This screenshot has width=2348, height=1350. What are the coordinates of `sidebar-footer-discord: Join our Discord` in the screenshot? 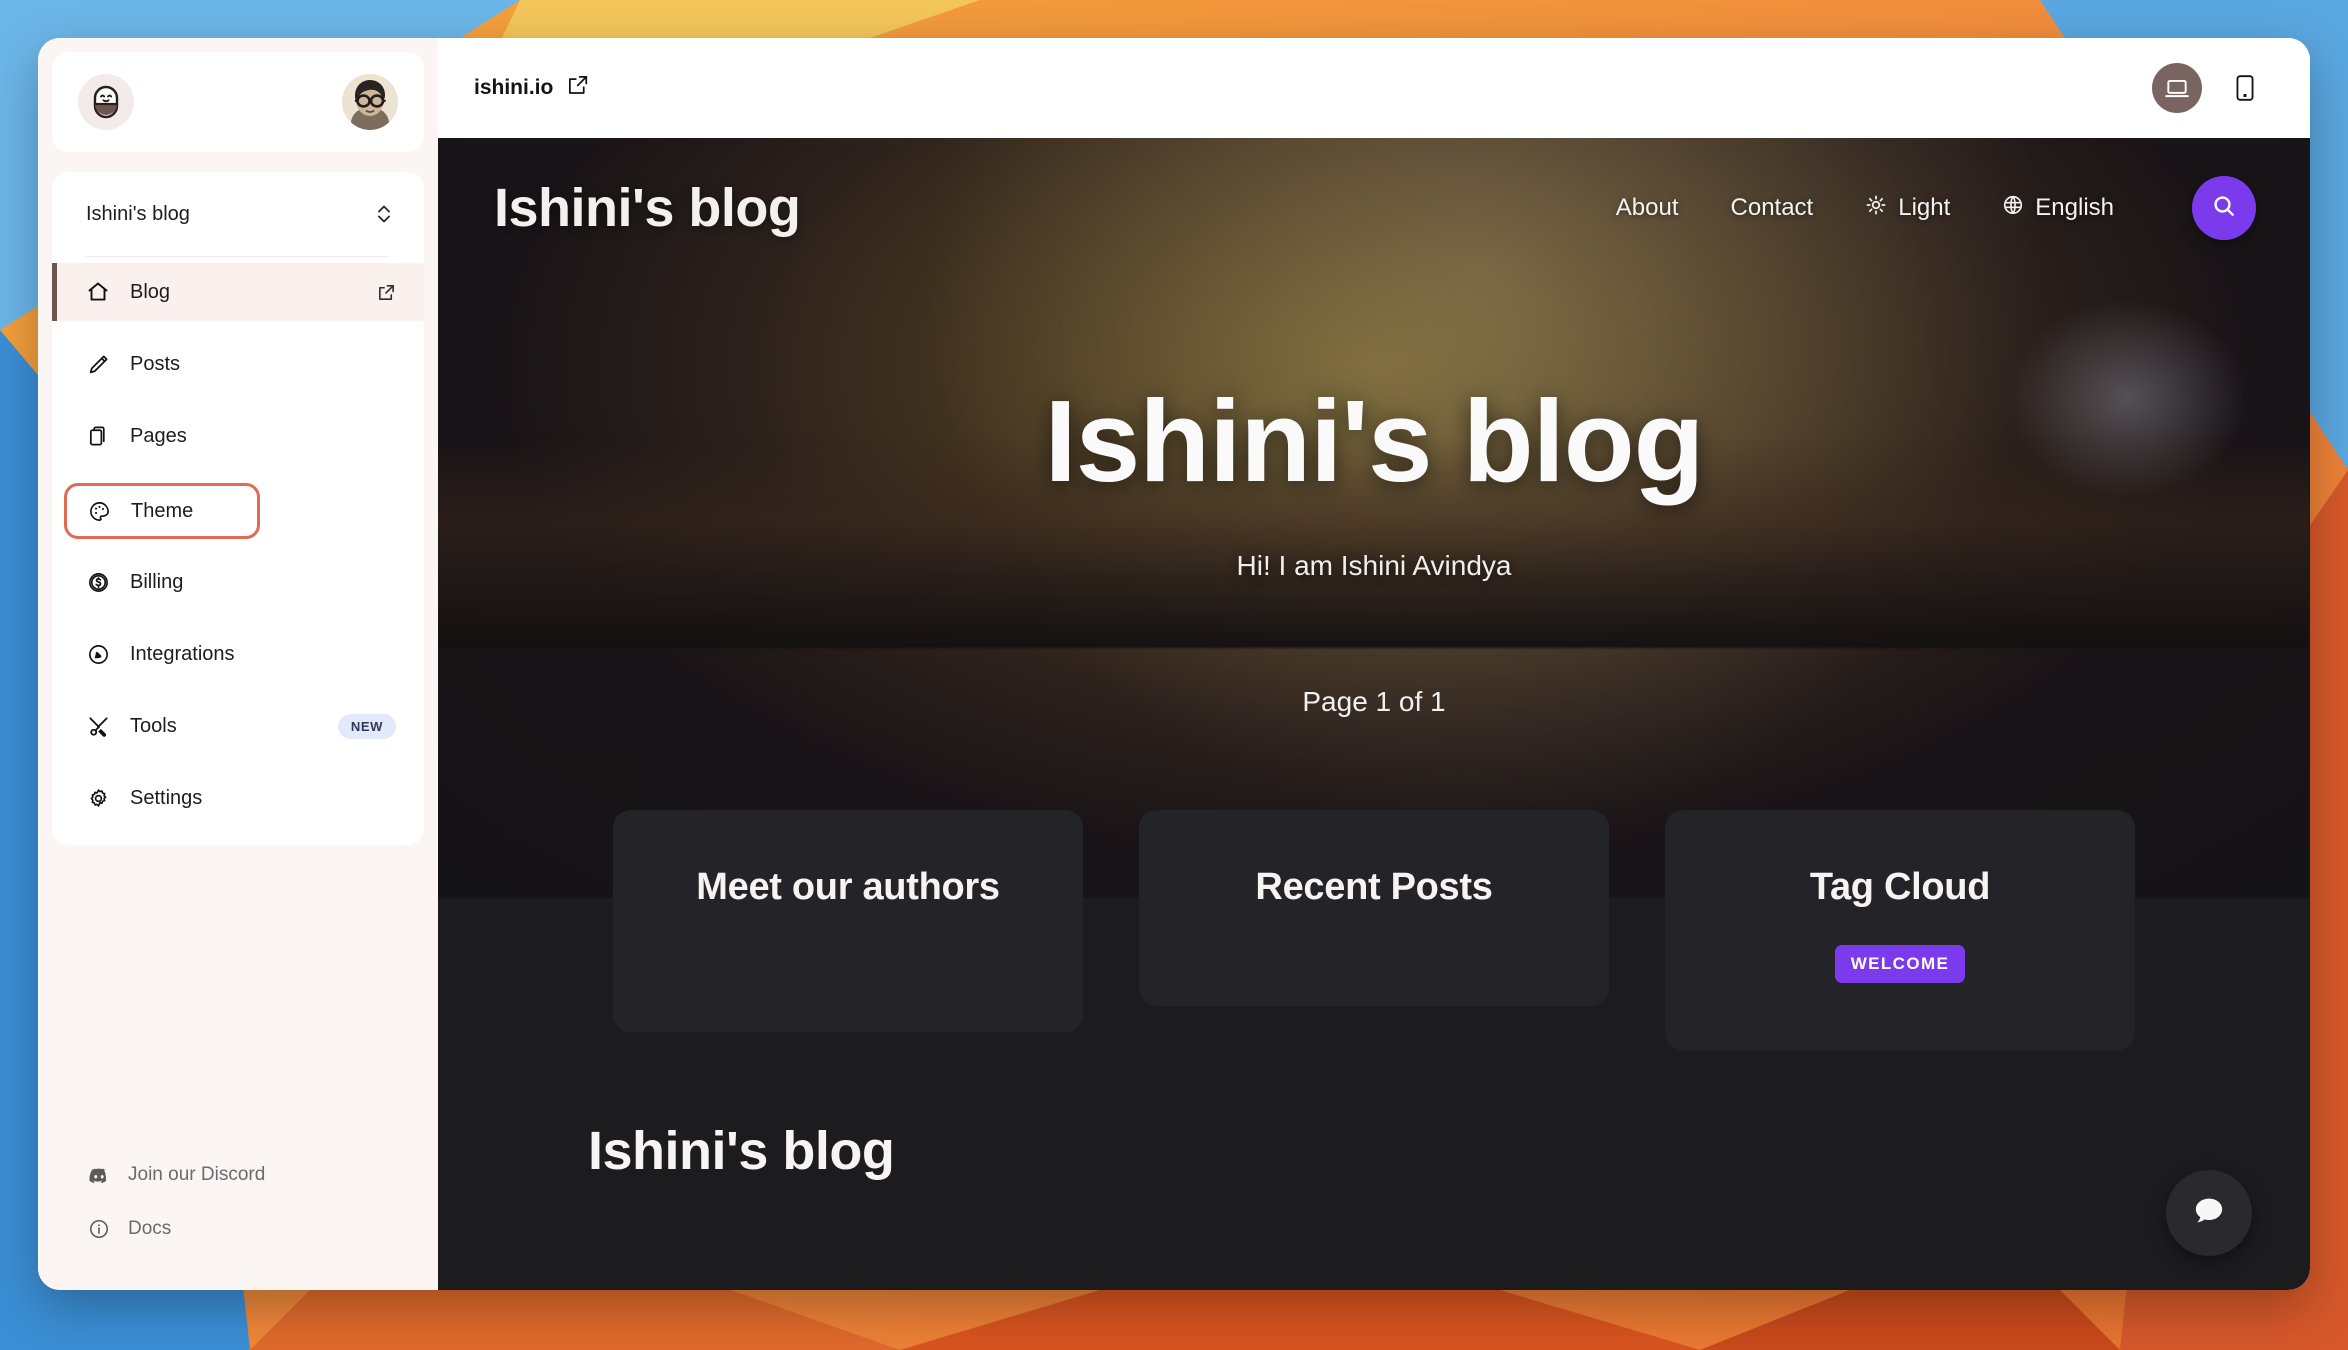 It's located at (250, 1175).